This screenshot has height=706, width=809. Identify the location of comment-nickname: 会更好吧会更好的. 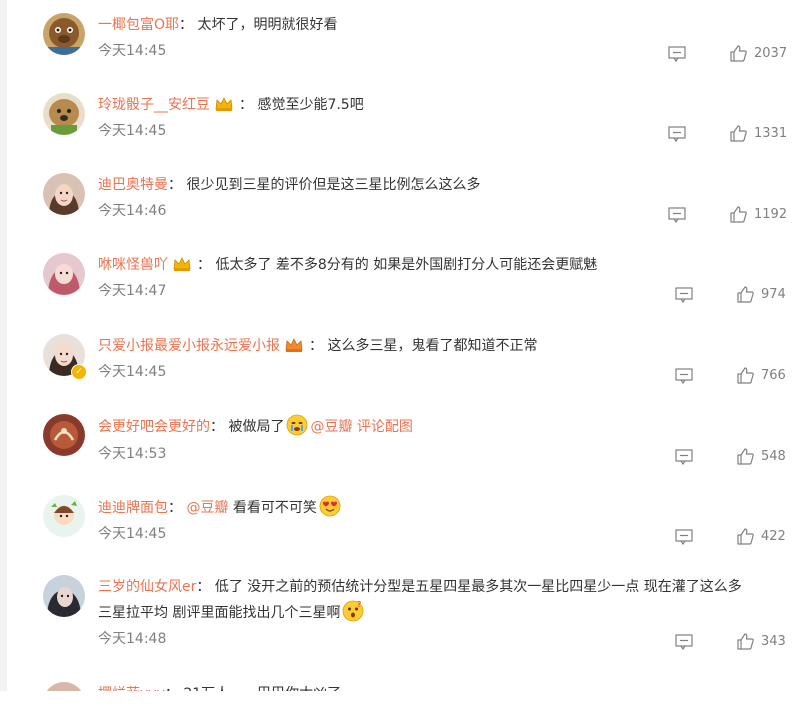
(154, 427).